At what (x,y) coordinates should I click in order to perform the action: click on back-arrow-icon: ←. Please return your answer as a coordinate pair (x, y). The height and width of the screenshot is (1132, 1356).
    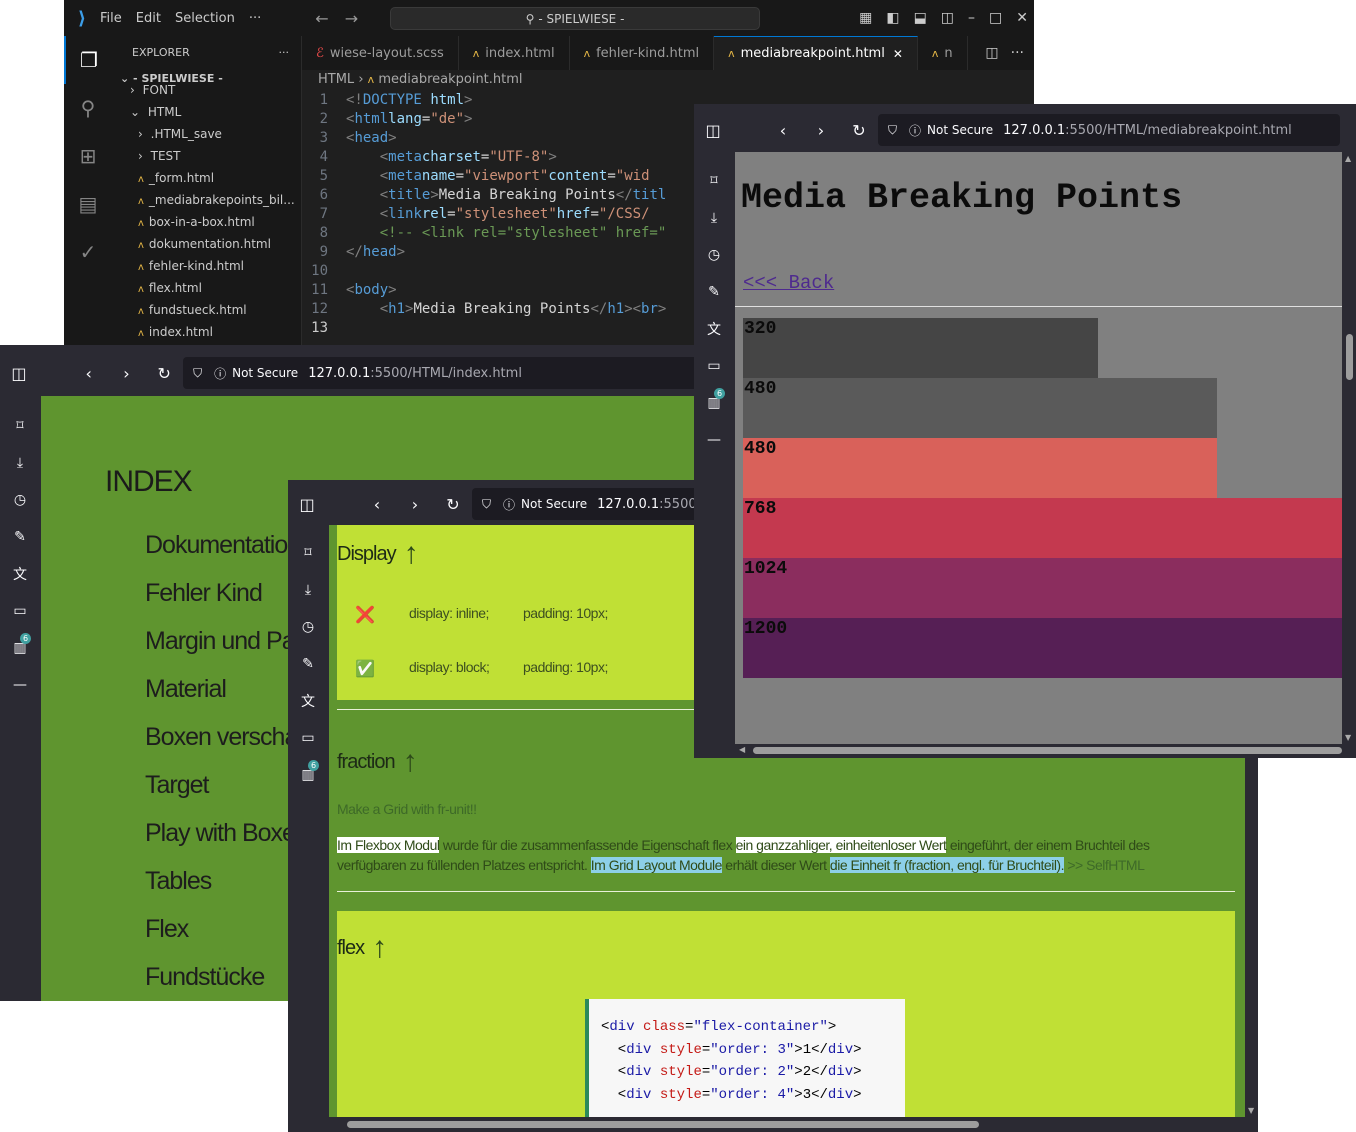
    Looking at the image, I should click on (321, 18).